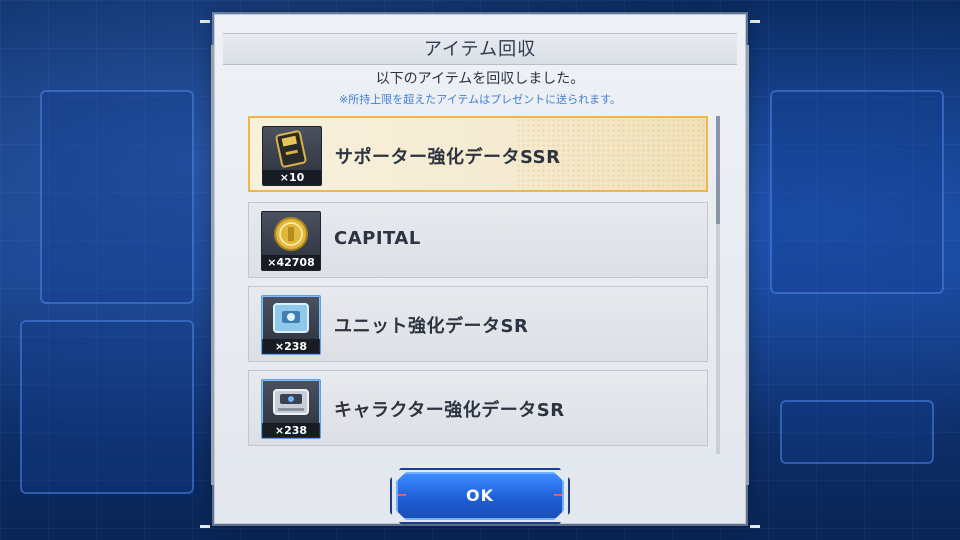  I want to click on list-item: ×238 ユニット強化データSR, so click(478, 324).